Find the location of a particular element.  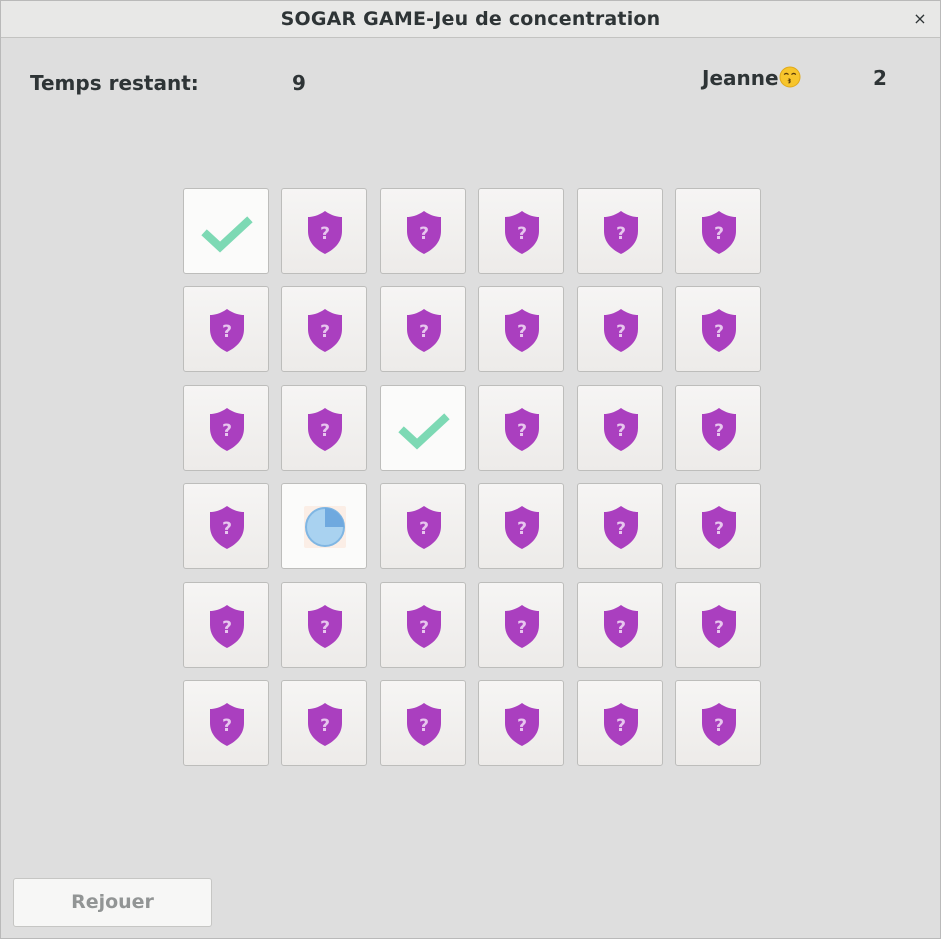

kissing-face-emoji-icon is located at coordinates (790, 77).